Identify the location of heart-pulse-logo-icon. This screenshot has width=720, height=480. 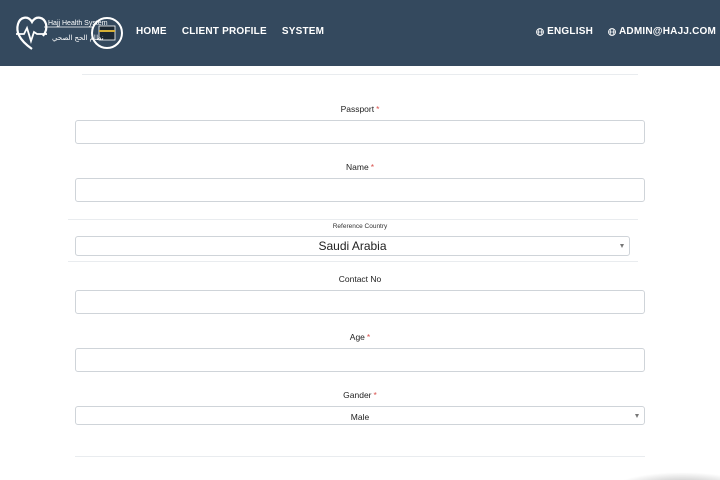
(69, 33).